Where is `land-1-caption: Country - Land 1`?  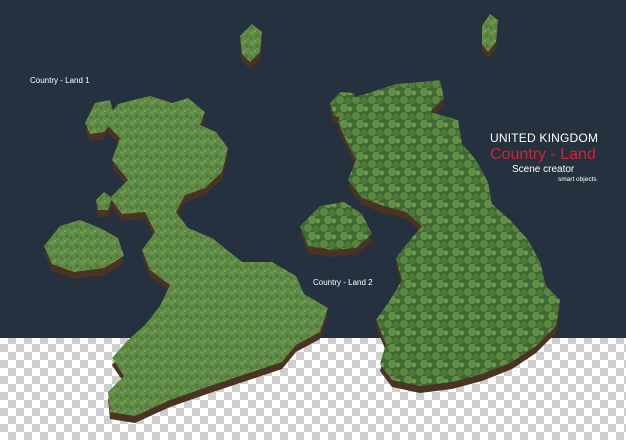 land-1-caption: Country - Land 1 is located at coordinates (60, 80).